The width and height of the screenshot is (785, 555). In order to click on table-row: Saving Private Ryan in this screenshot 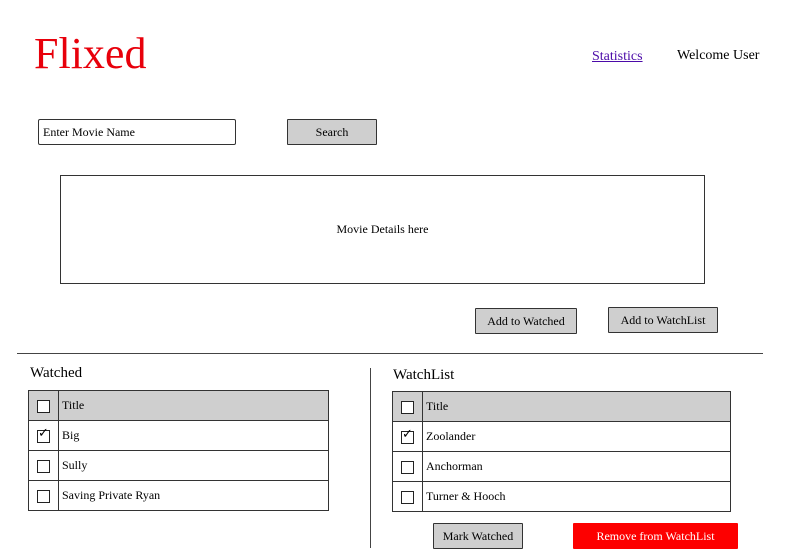, I will do `click(178, 495)`.